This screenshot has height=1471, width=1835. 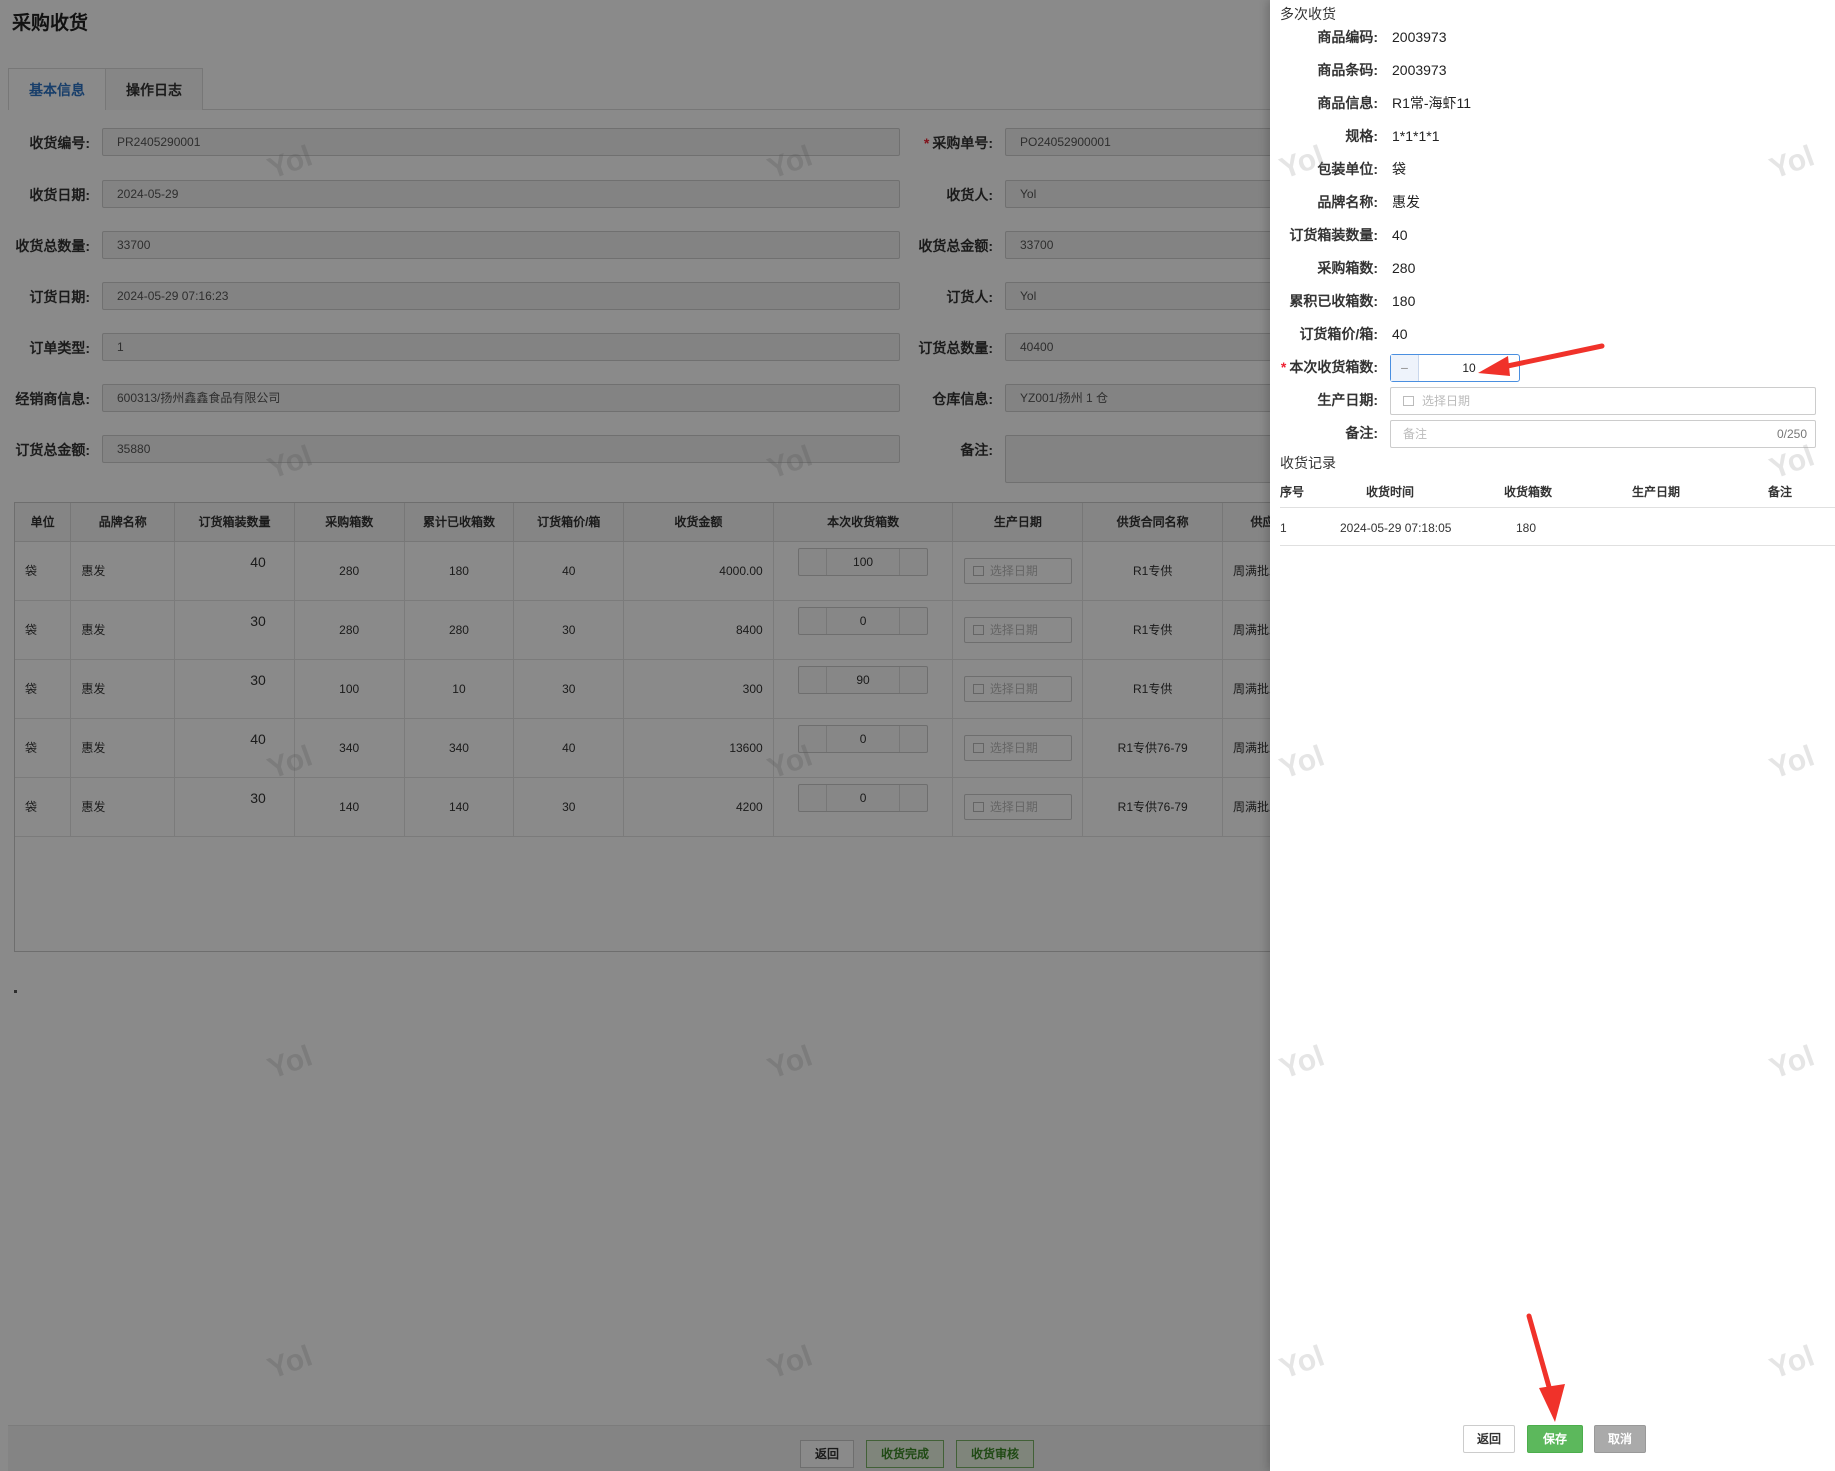 What do you see at coordinates (1292, 492) in the screenshot?
I see `records-col-no: 序号` at bounding box center [1292, 492].